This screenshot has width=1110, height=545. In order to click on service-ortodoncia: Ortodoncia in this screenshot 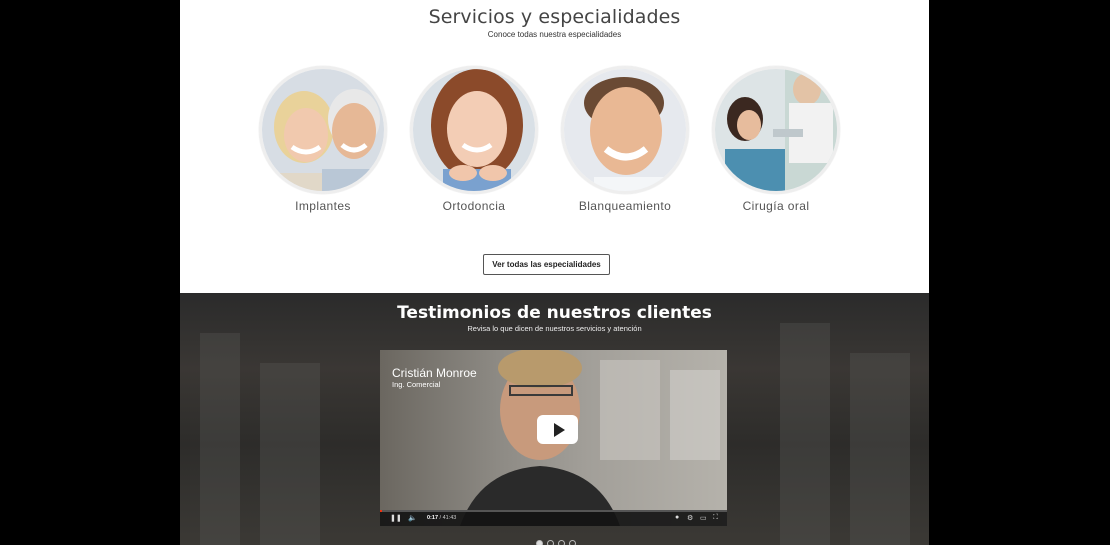, I will do `click(474, 139)`.